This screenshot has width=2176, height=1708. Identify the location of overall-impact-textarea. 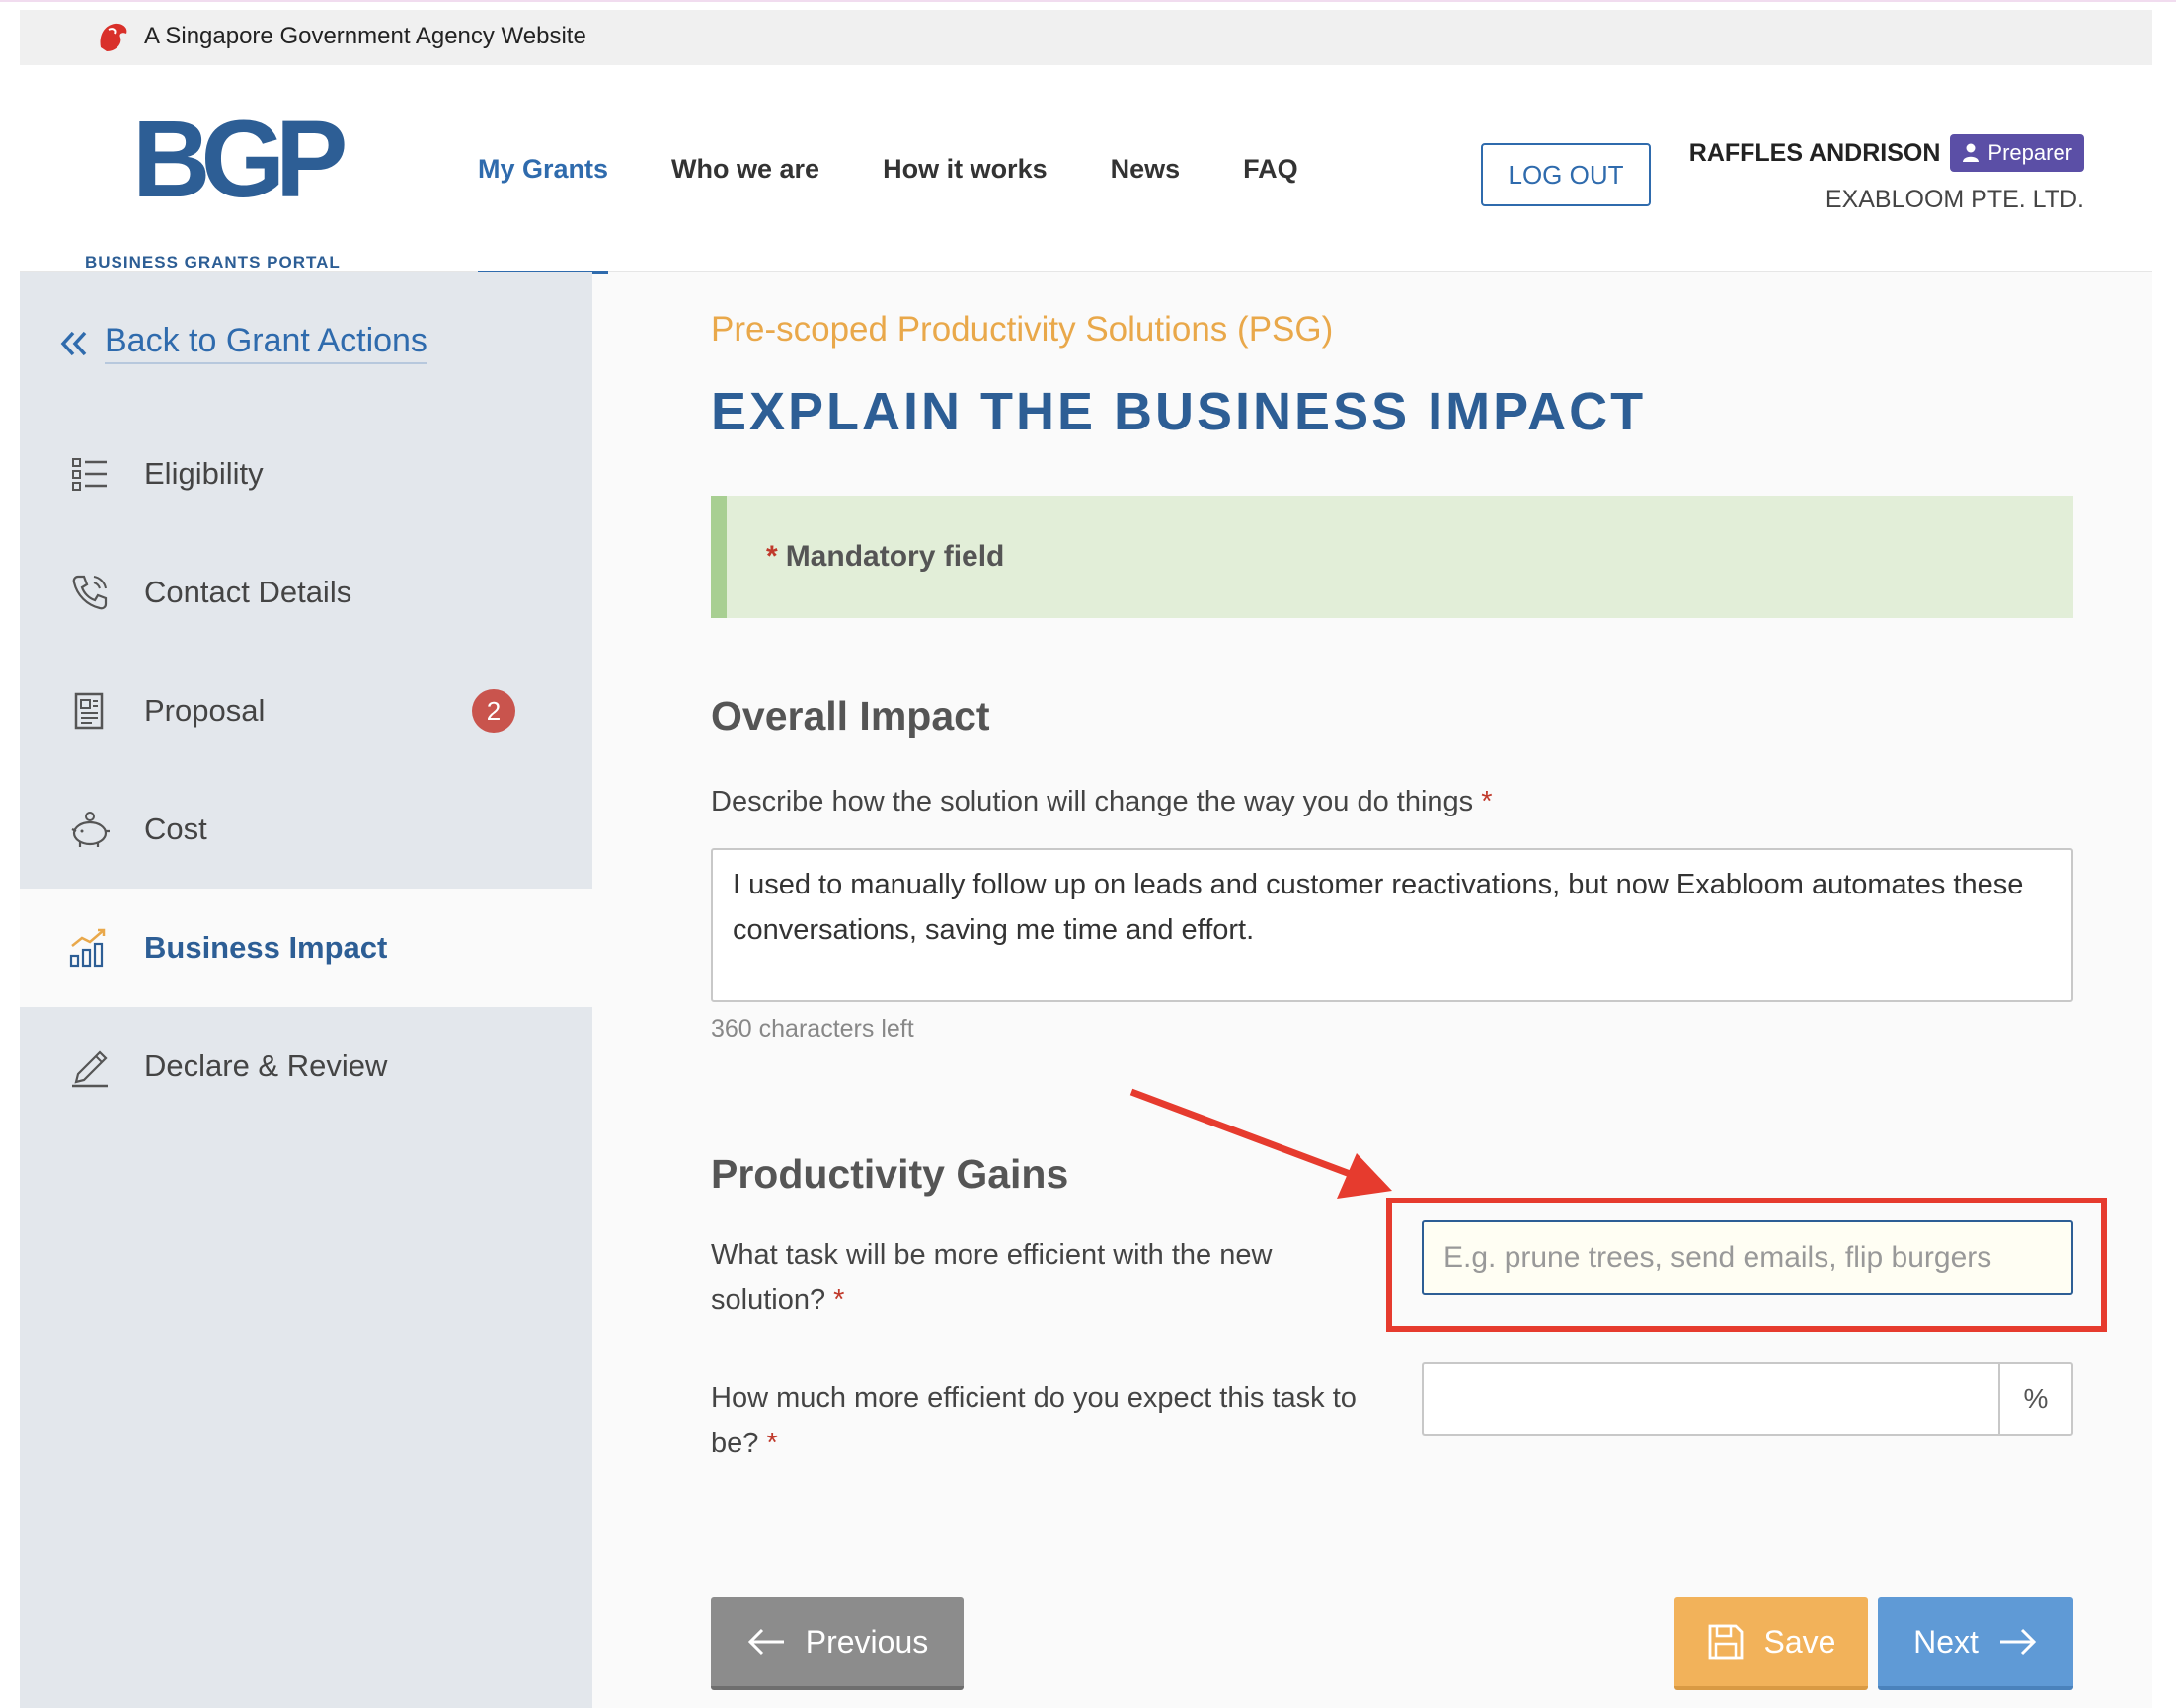
(1392, 925).